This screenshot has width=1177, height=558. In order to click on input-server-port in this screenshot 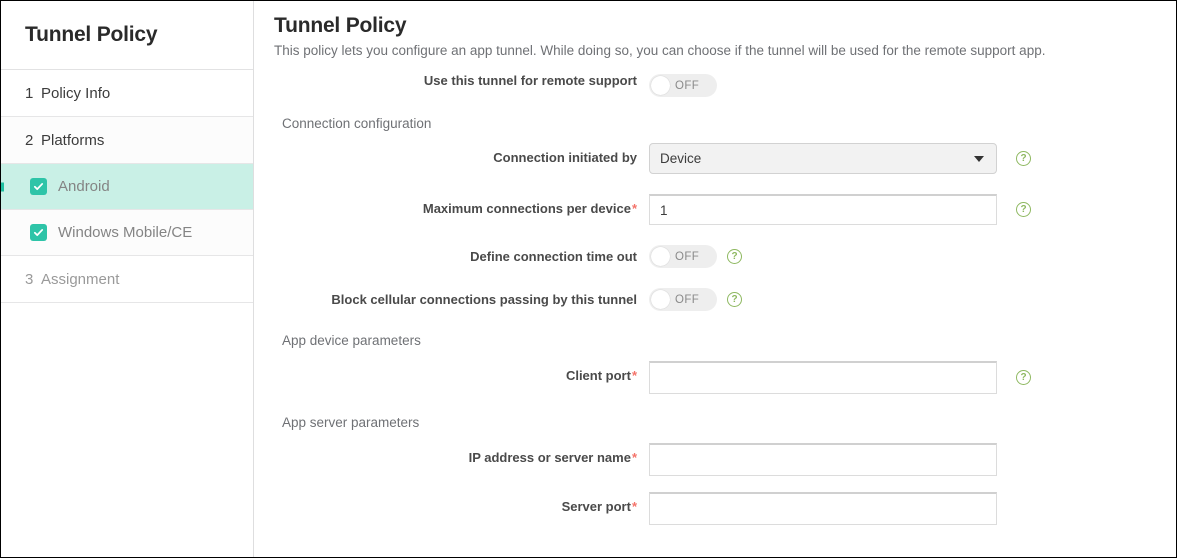, I will do `click(823, 508)`.